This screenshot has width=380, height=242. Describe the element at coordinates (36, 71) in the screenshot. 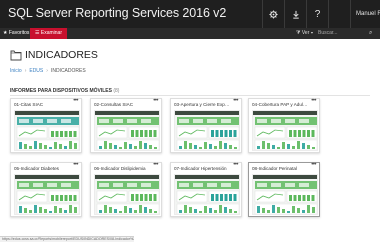

I see `breadcrumb-edus: EDUS` at that location.